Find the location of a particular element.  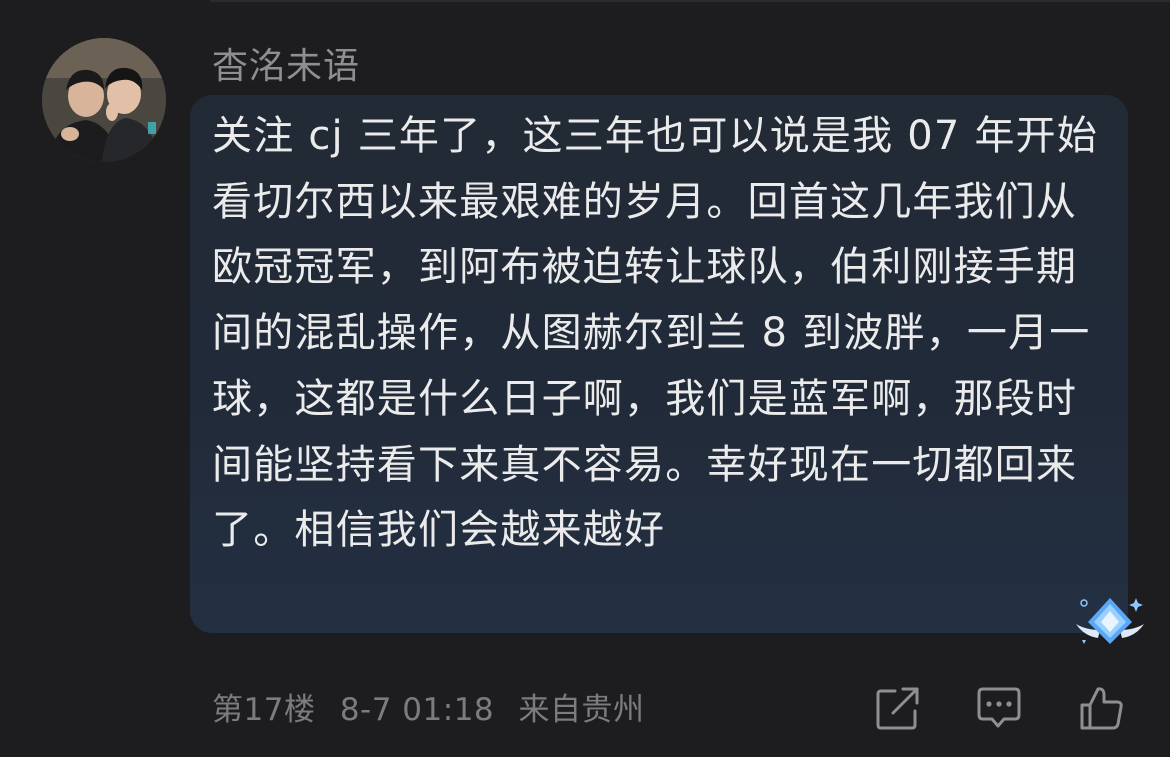

share-icon is located at coordinates (897, 708).